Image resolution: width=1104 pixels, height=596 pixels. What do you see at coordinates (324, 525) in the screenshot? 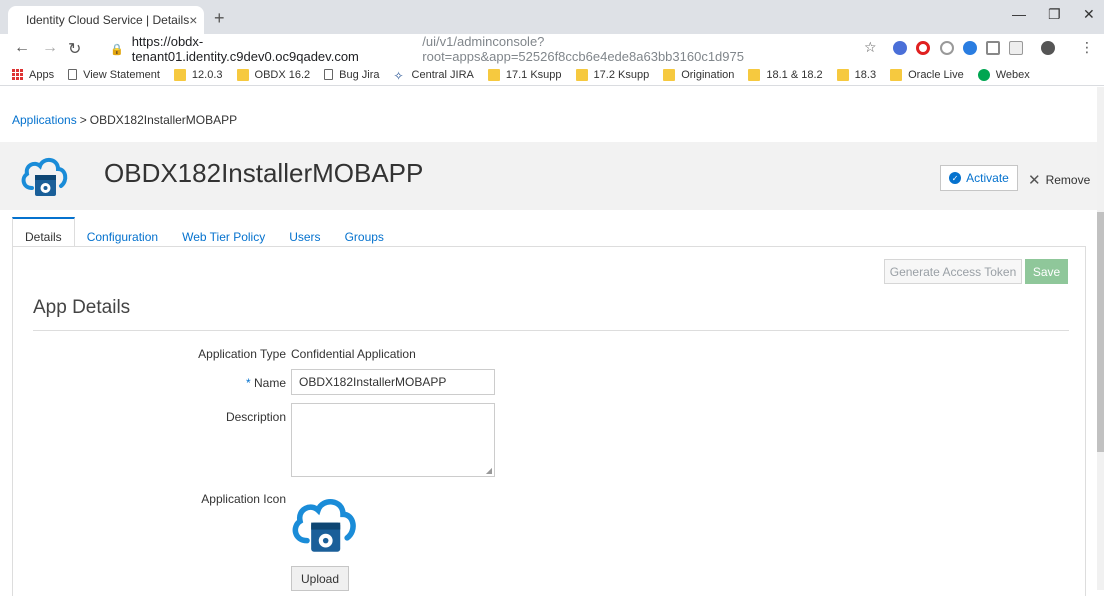
I see `application-icon-preview` at bounding box center [324, 525].